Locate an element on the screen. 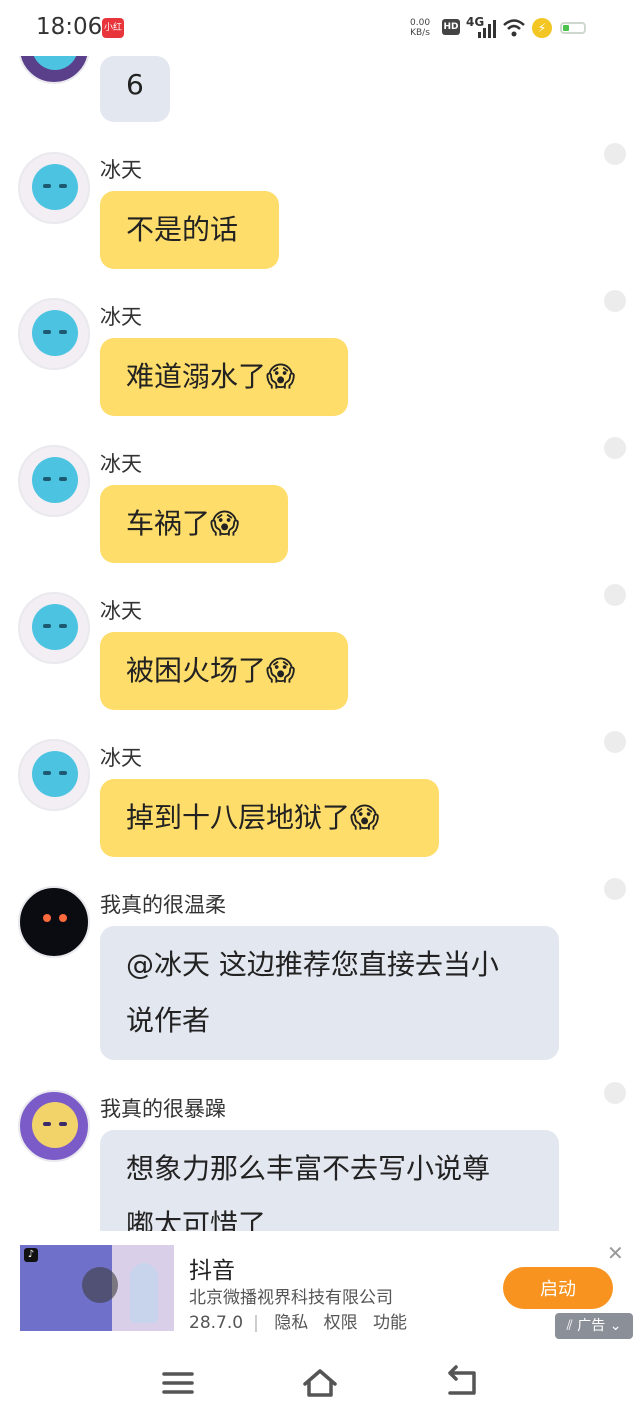  ad-version: 28.7.0 is located at coordinates (216, 1323).